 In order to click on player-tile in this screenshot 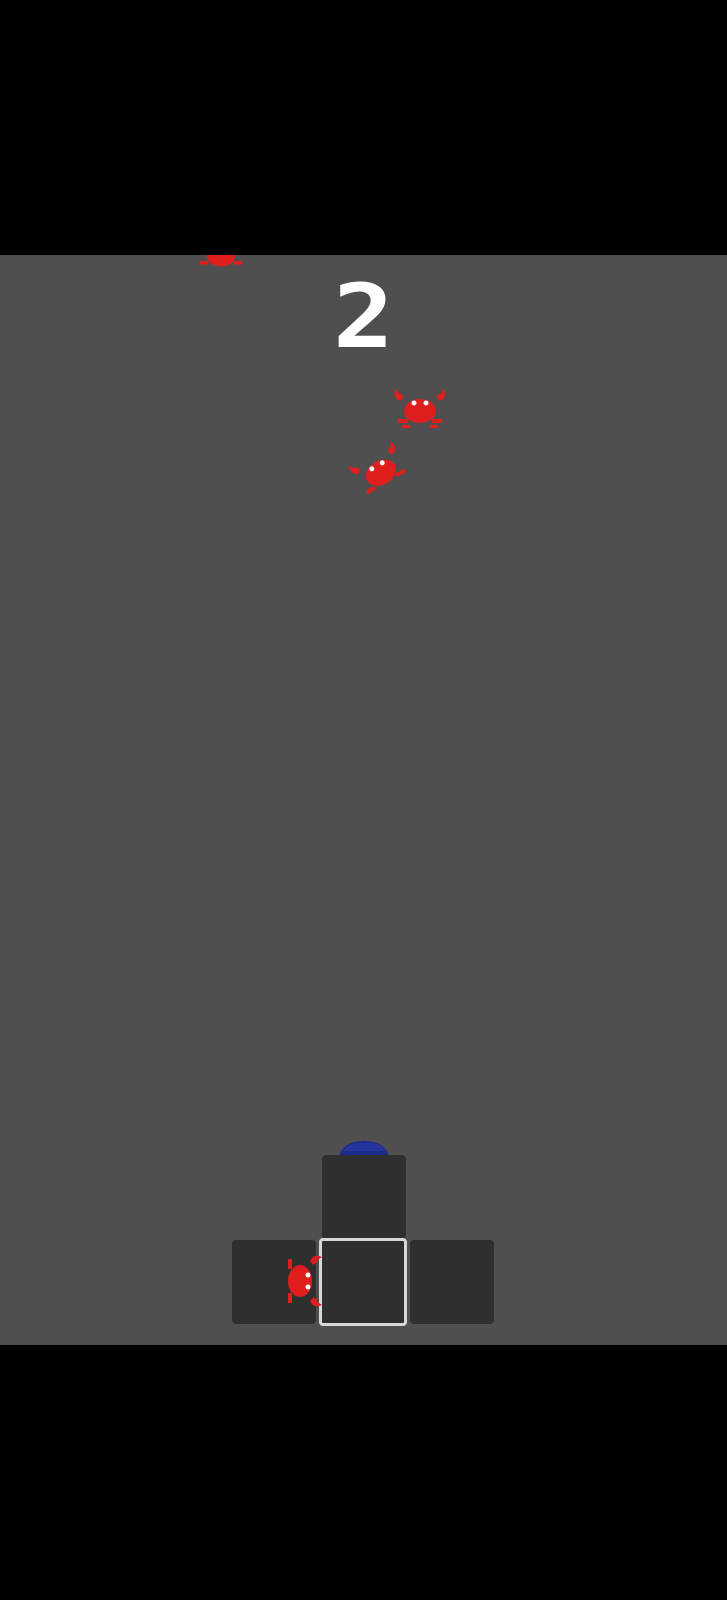, I will do `click(364, 1197)`.